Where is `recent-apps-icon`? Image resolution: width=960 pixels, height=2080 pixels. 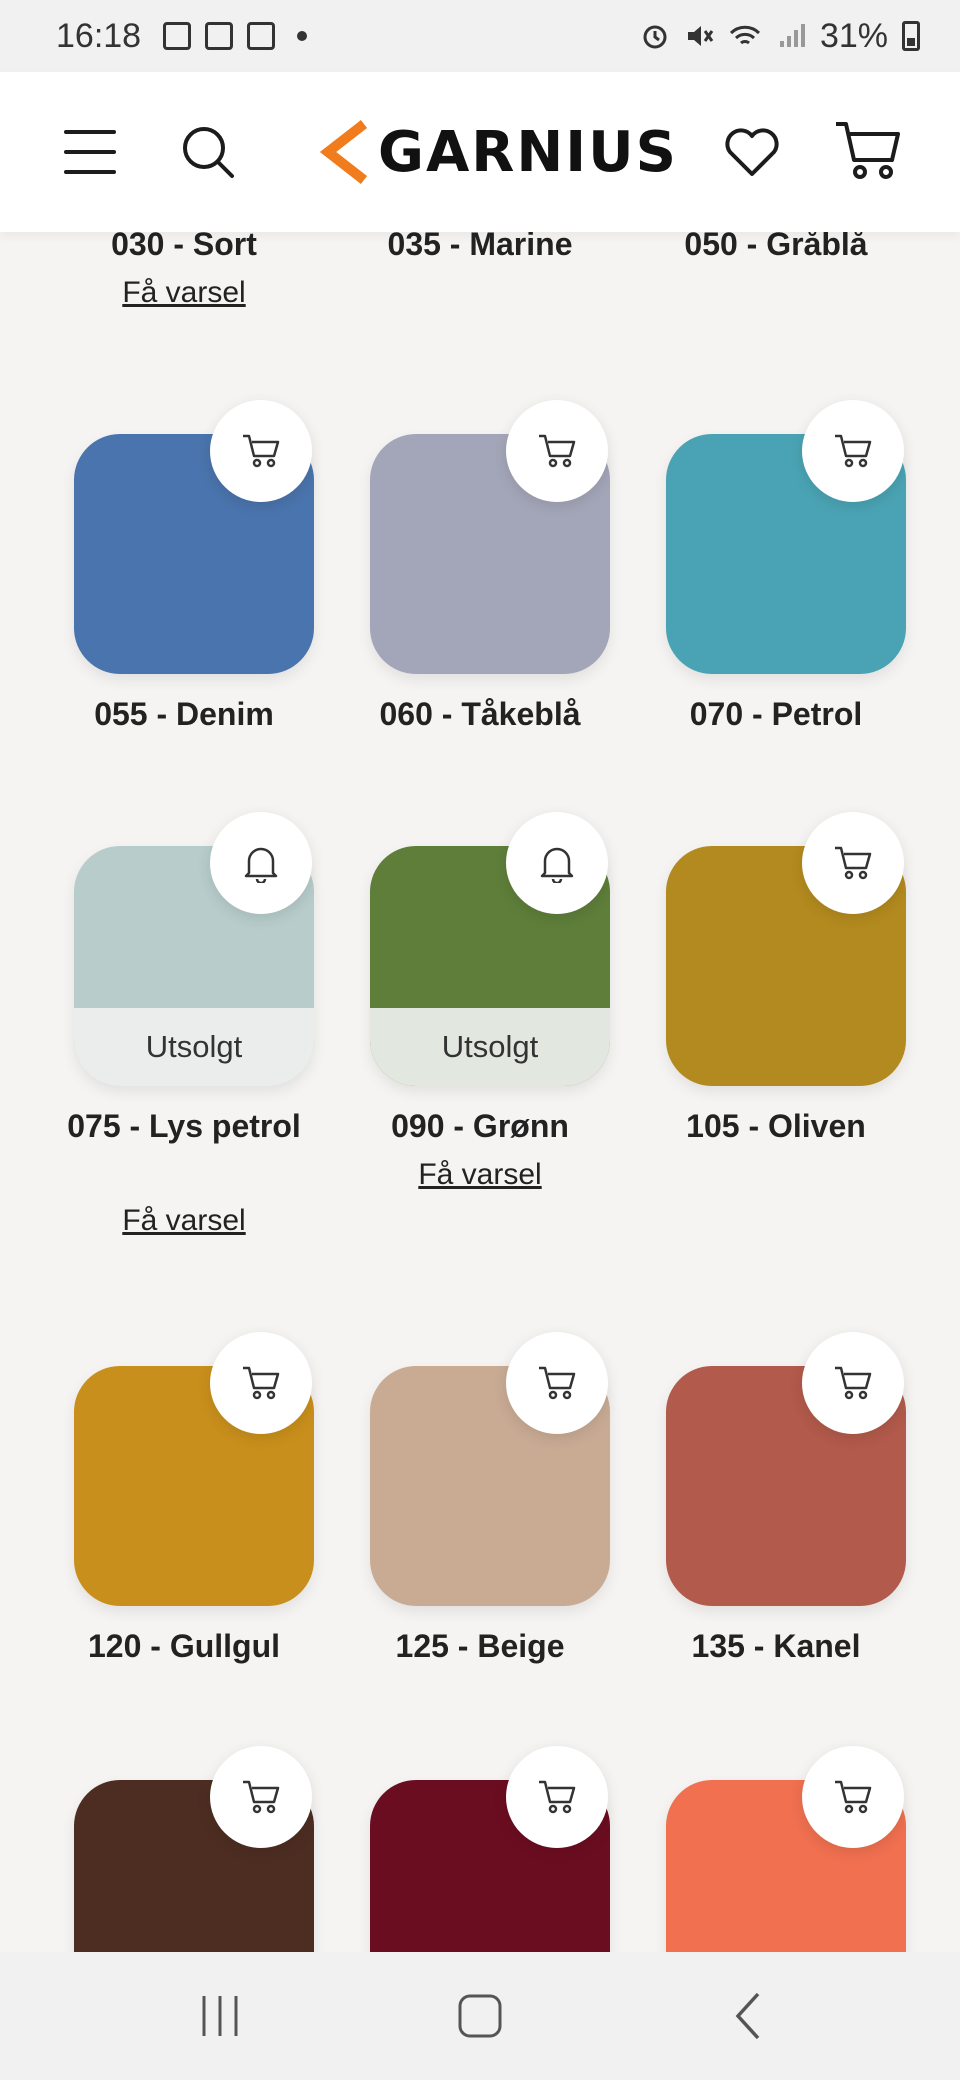
recent-apps-icon is located at coordinates (220, 2016).